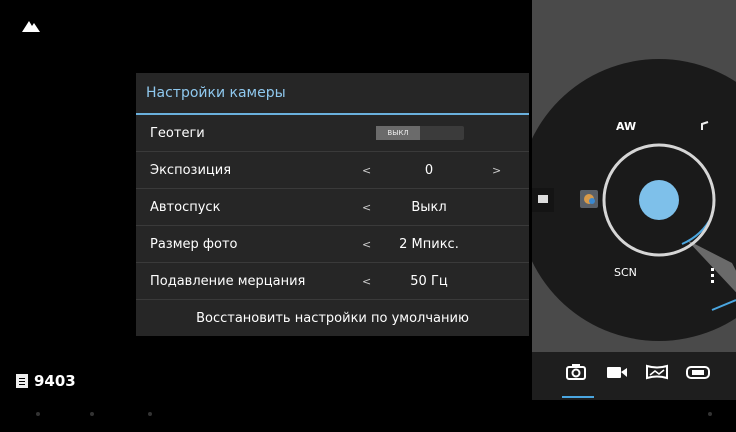 The image size is (736, 432). What do you see at coordinates (332, 281) in the screenshot?
I see `setting-row-flicker: Подавление мерцания < 50 Гц` at bounding box center [332, 281].